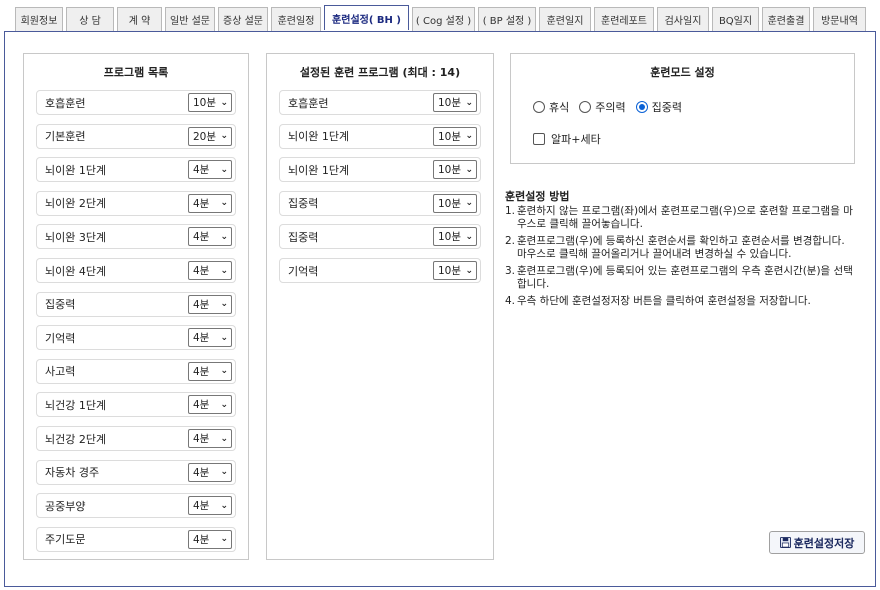 The width and height of the screenshot is (880, 590). Describe the element at coordinates (624, 19) in the screenshot. I see `tab-11: 훈련레포트` at that location.